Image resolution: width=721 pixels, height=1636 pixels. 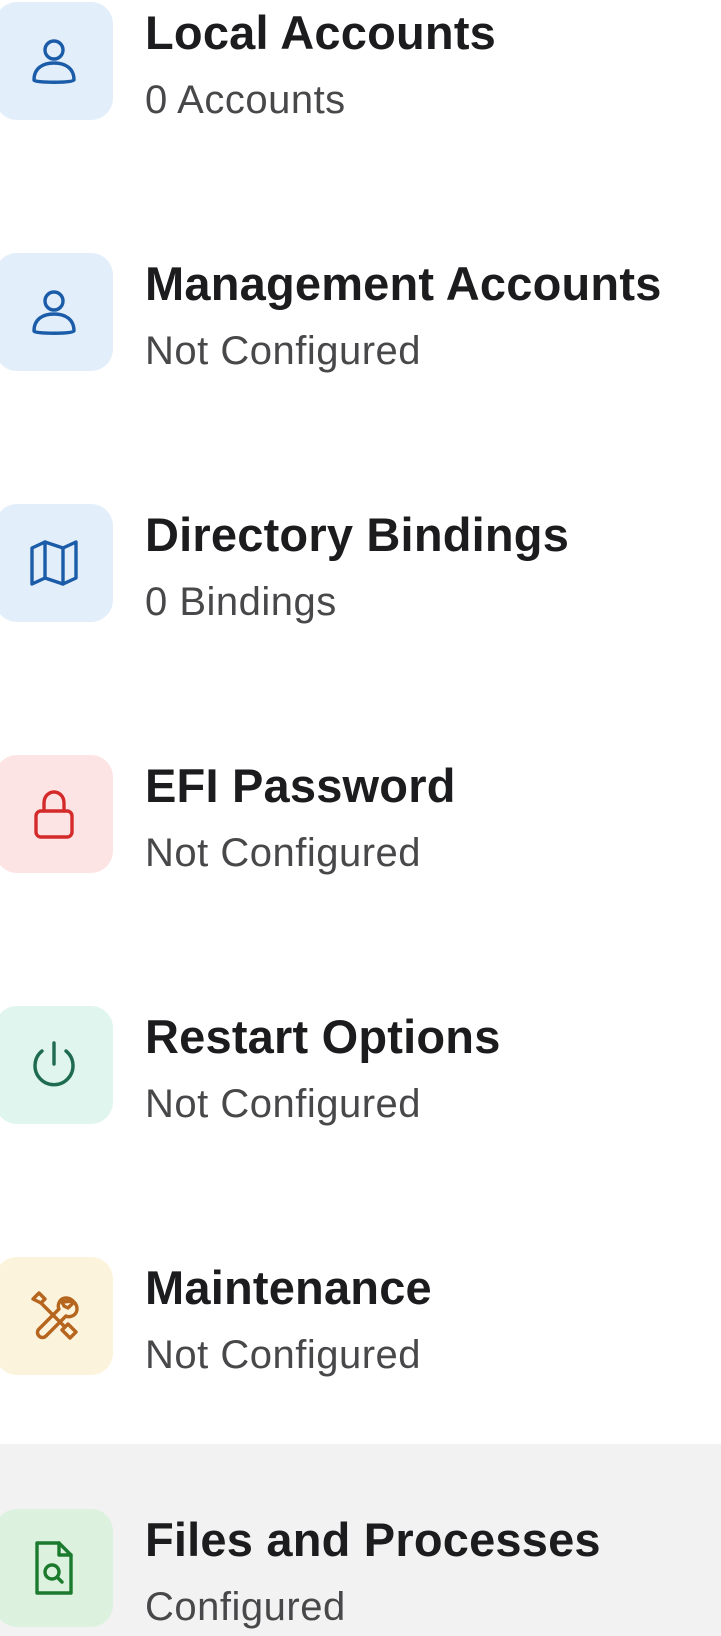 I want to click on list-item-files-and-processes: Files and Processes Configured, so click(x=360, y=1540).